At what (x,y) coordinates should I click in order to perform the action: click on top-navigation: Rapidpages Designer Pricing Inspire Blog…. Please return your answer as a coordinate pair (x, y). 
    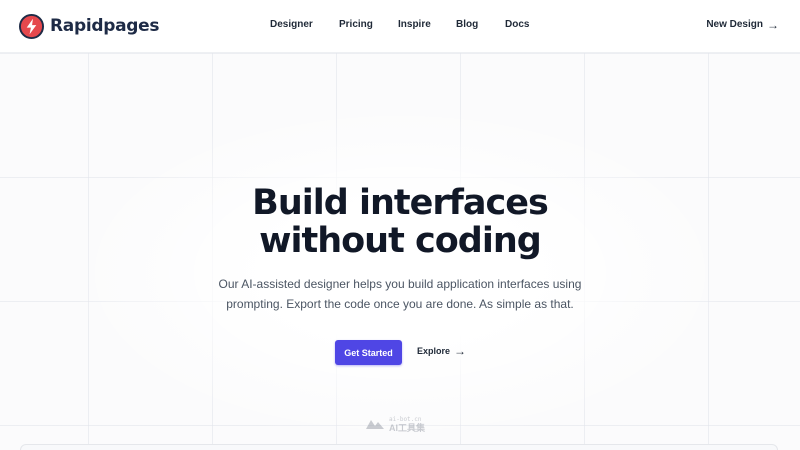
    Looking at the image, I should click on (400, 26).